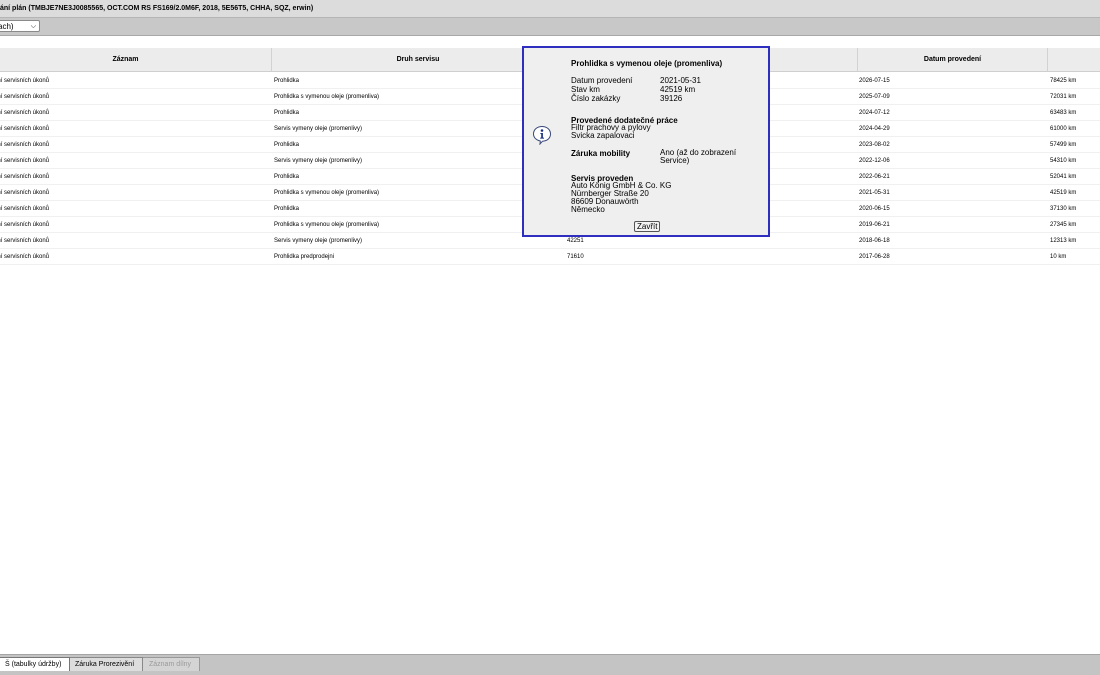 The height and width of the screenshot is (675, 1100). What do you see at coordinates (575, 257) in the screenshot?
I see `cell-order: 71610` at bounding box center [575, 257].